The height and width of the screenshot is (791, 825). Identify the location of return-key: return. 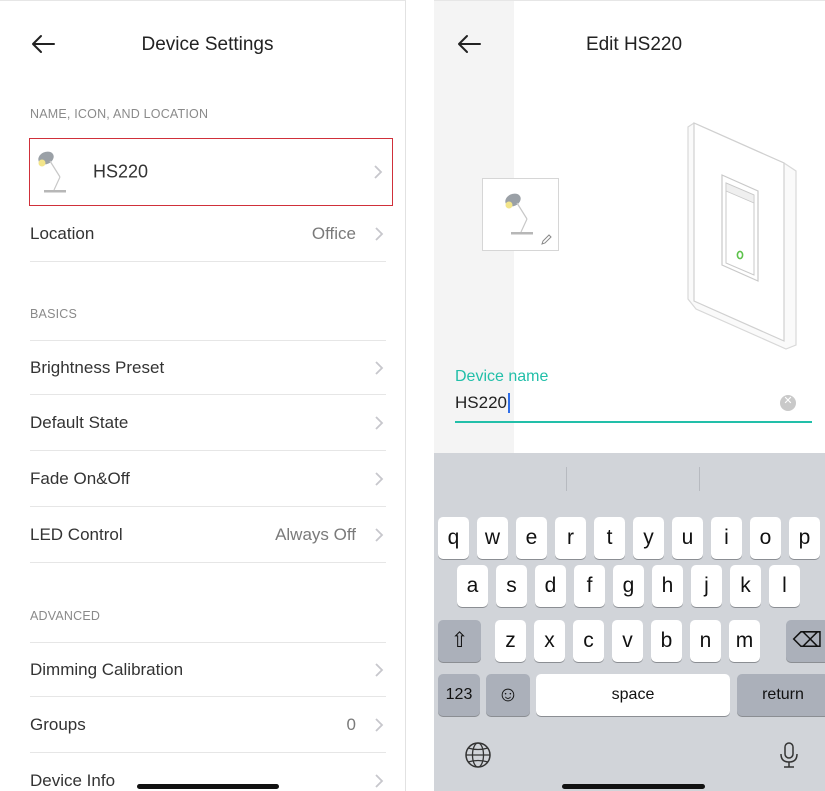
(781, 695).